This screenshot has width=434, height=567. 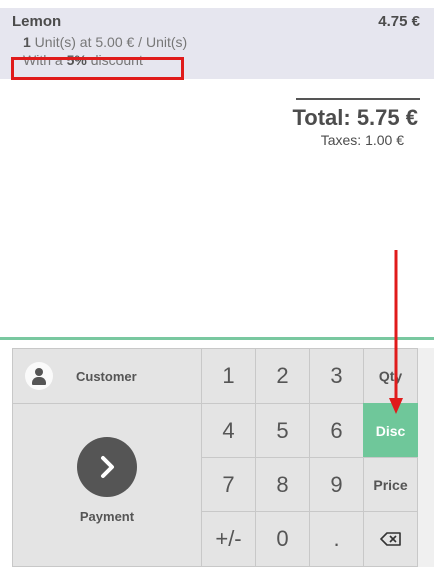 I want to click on customer-button: Customer, so click(x=107, y=376).